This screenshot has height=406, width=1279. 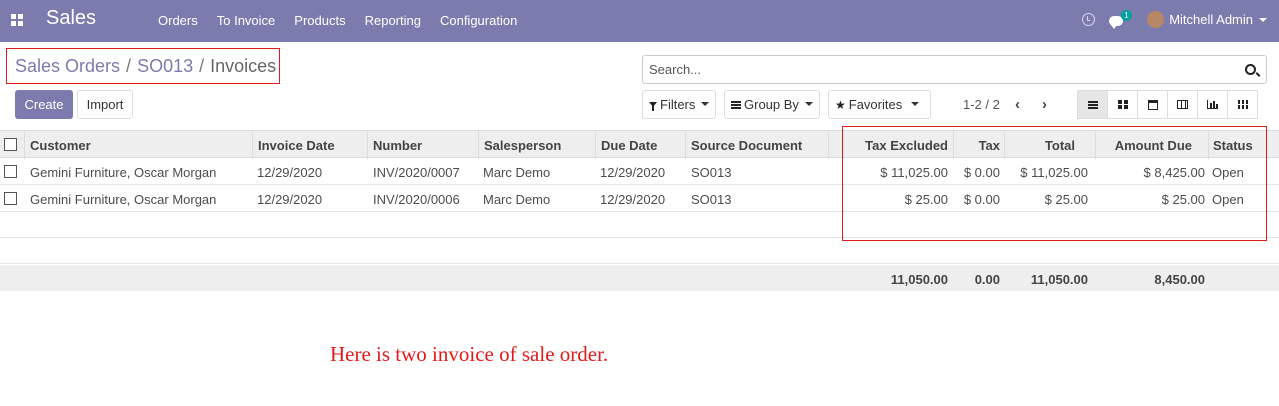 I want to click on favorites-label: Favorites, so click(x=875, y=104).